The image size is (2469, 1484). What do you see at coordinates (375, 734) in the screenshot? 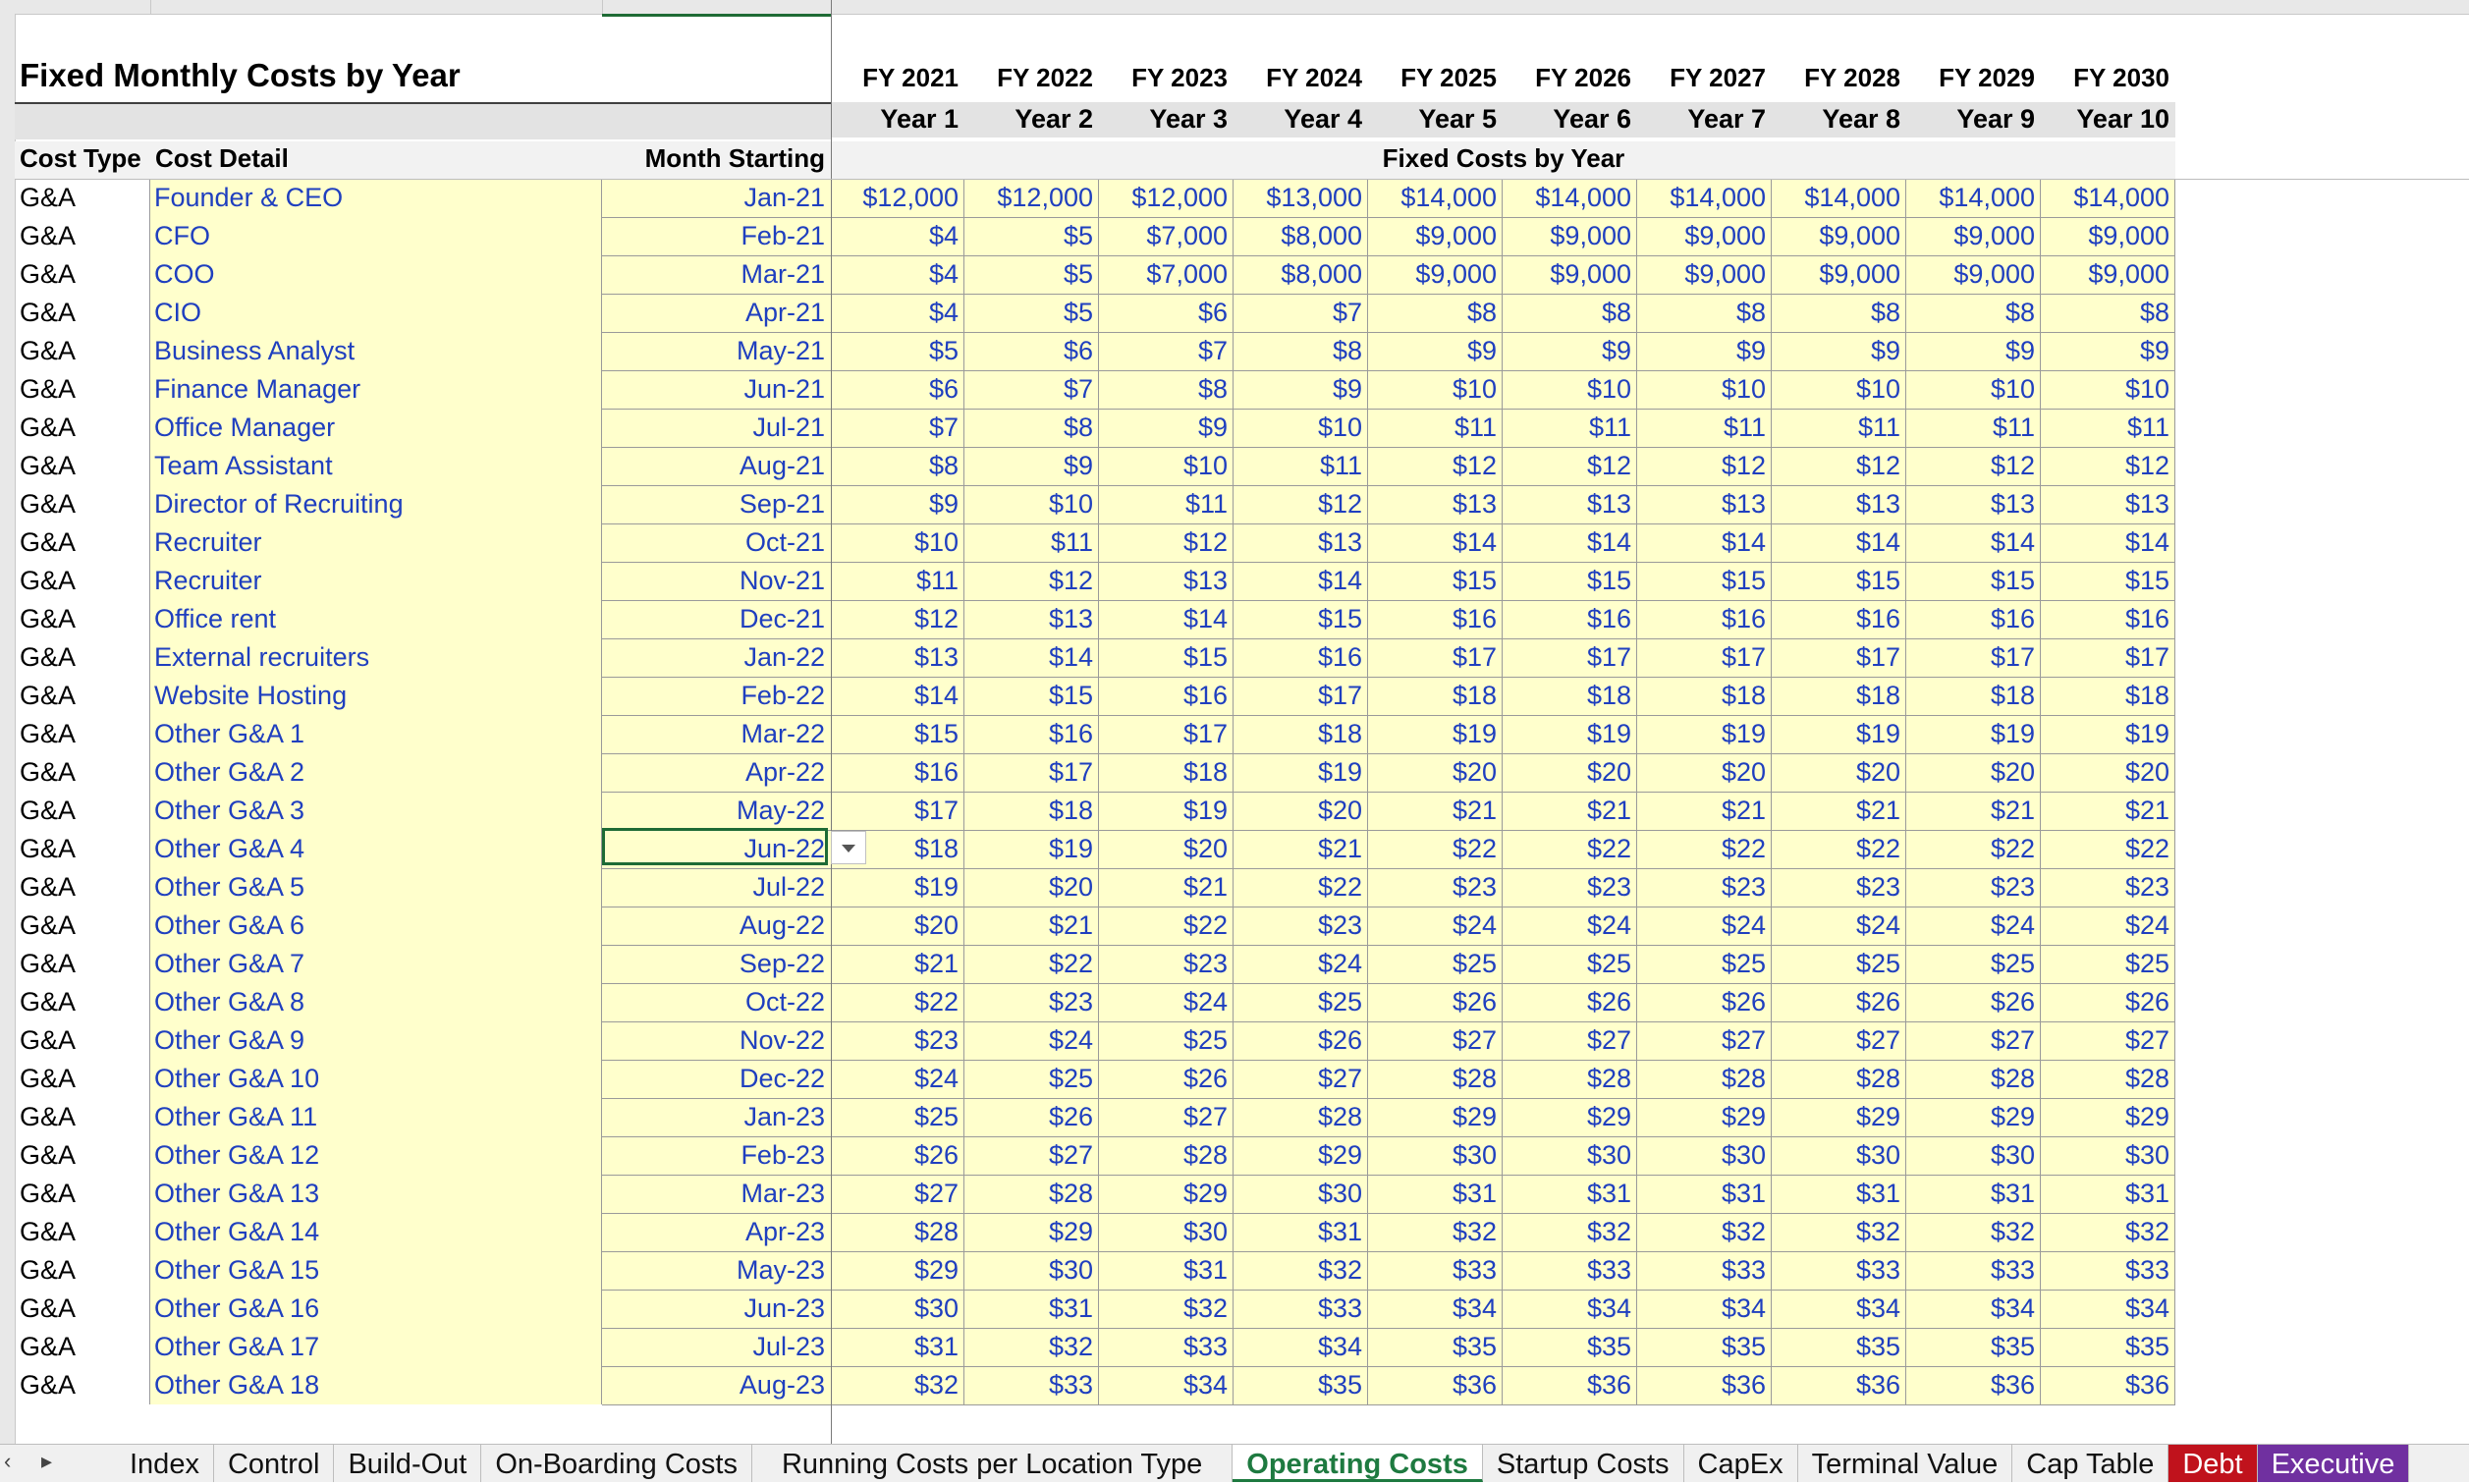
I see `cost-detail-cell: Other G&A 1` at bounding box center [375, 734].